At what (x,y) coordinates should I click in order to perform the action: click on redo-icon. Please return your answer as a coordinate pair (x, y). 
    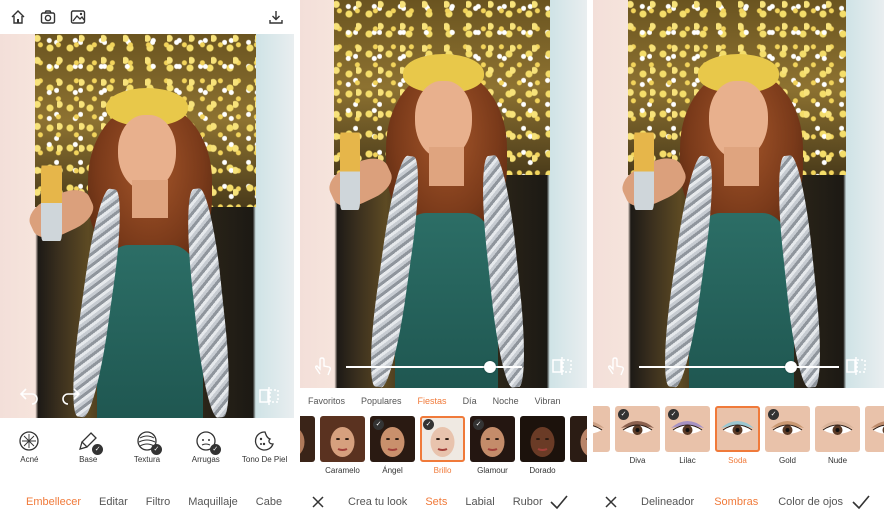
    Looking at the image, I should click on (71, 398).